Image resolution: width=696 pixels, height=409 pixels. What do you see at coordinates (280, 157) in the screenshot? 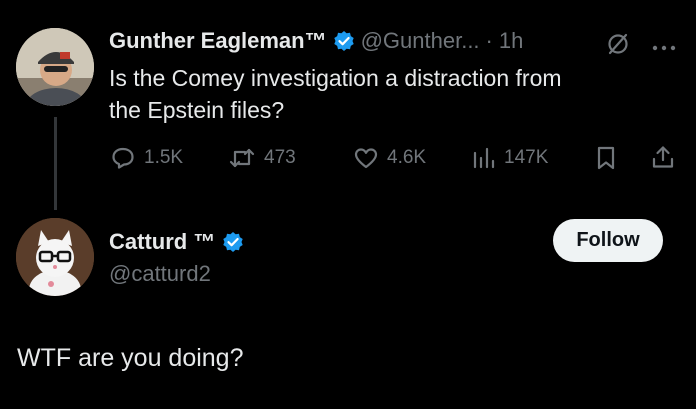
I see `retweet-count: 473` at bounding box center [280, 157].